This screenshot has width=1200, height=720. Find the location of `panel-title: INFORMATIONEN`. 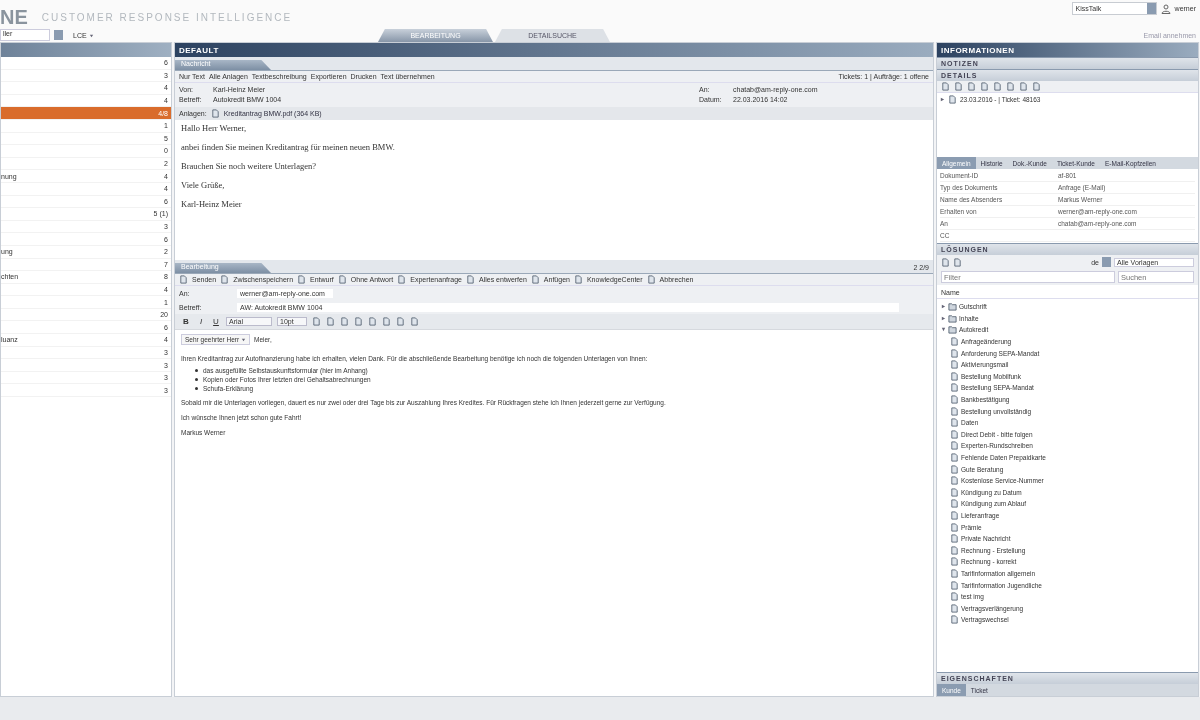

panel-title: INFORMATIONEN is located at coordinates (1067, 50).